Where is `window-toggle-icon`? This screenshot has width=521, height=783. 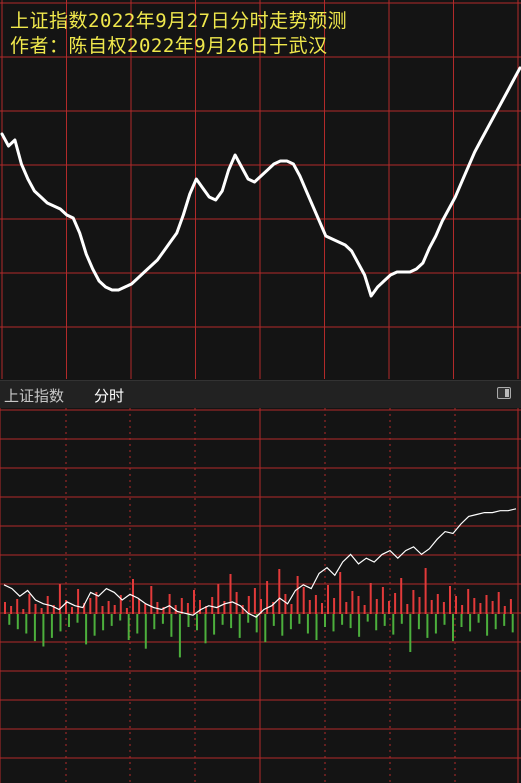 window-toggle-icon is located at coordinates (504, 393).